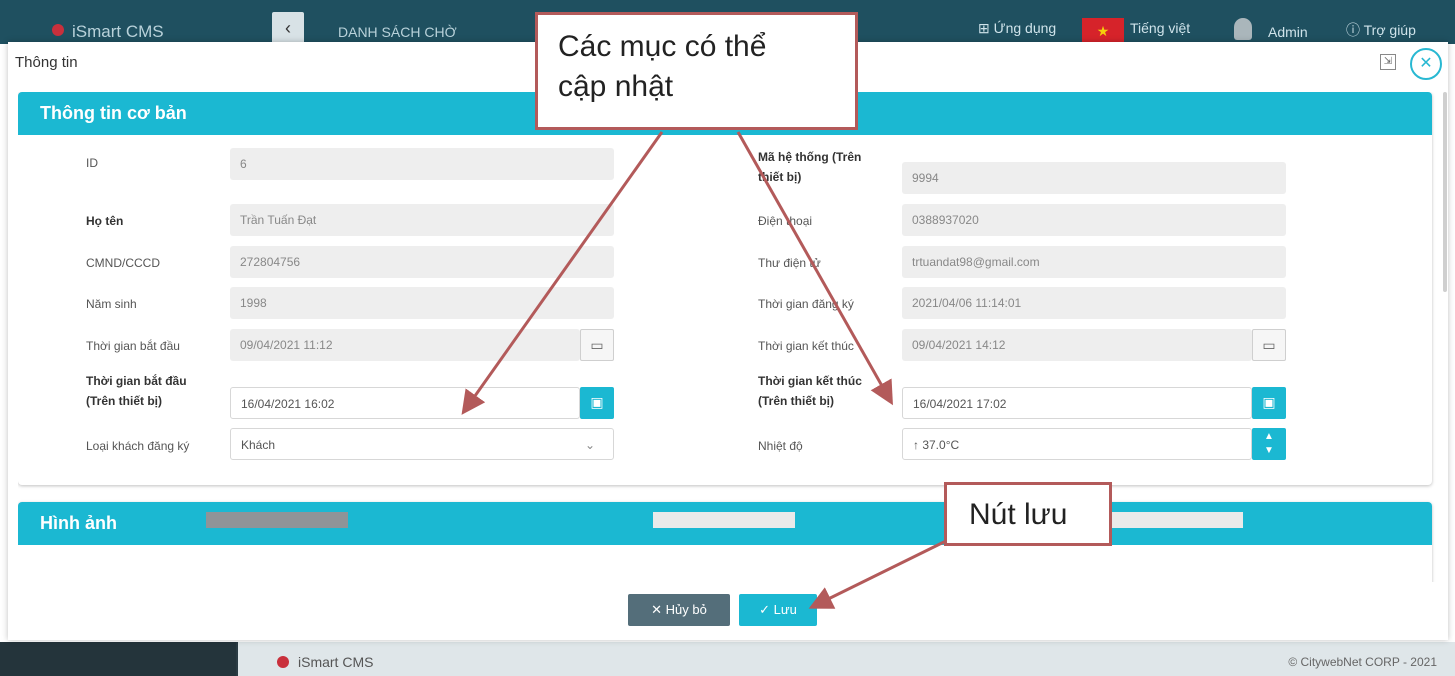 This screenshot has height=676, width=1455. I want to click on editable-callout: Các mục có thể cập nhật, so click(696, 71).